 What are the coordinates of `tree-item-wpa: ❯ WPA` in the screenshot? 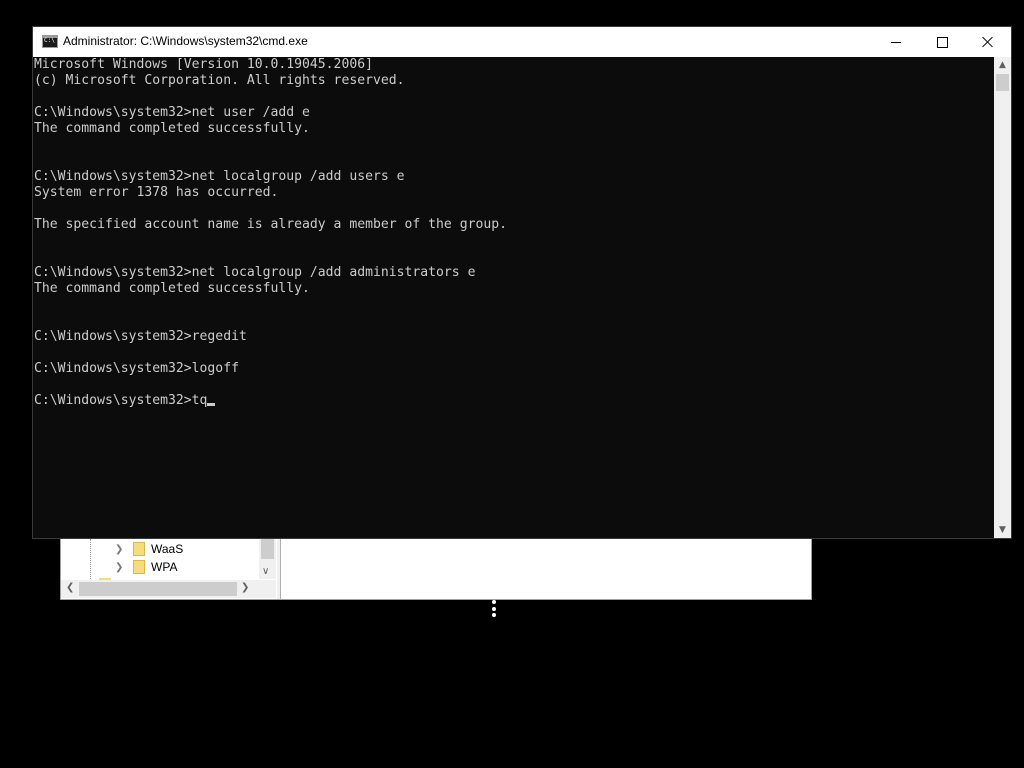 It's located at (146, 567).